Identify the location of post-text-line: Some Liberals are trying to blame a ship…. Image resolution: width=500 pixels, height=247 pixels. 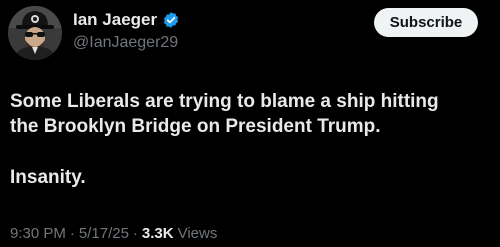
(224, 101).